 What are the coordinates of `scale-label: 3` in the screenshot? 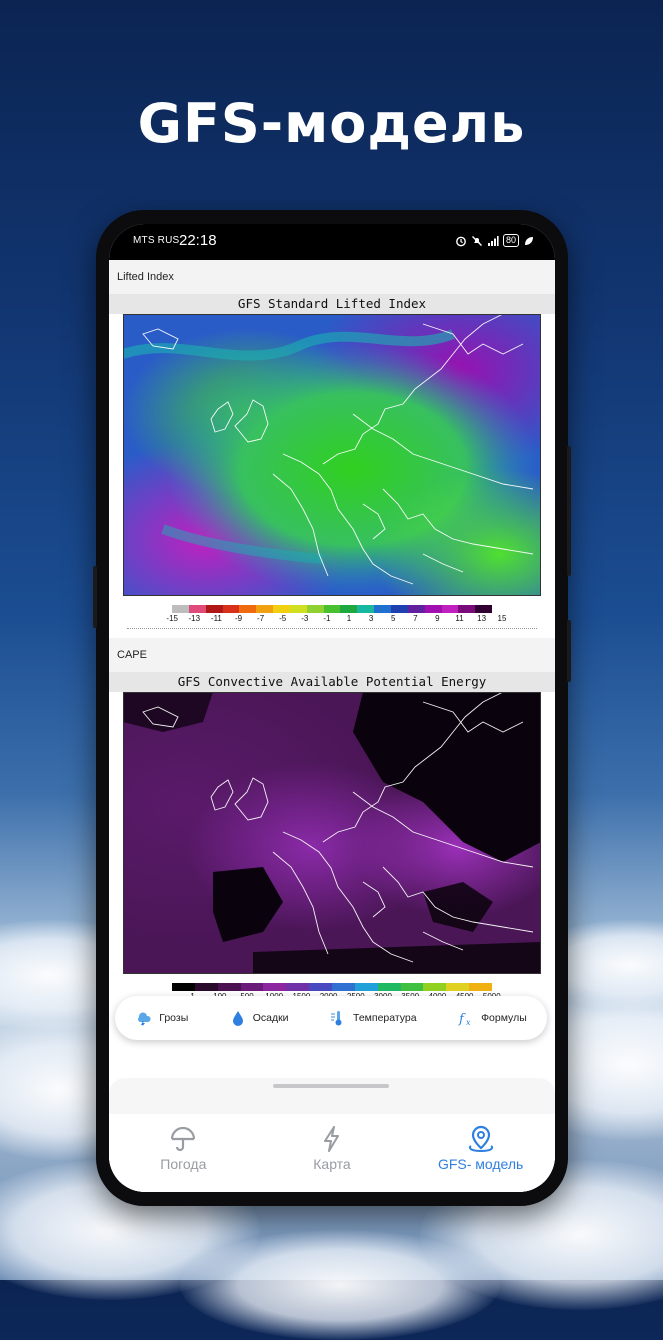 It's located at (371, 618).